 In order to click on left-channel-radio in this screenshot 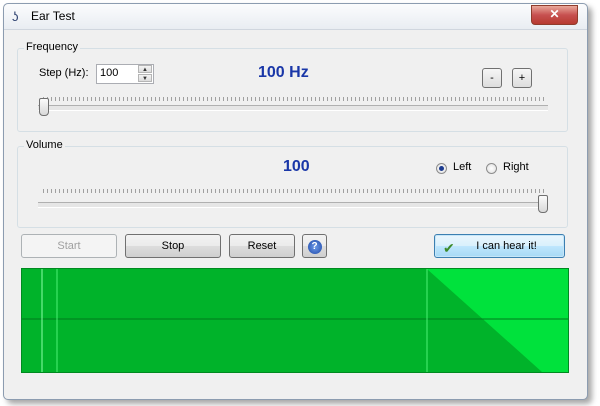, I will do `click(441, 168)`.